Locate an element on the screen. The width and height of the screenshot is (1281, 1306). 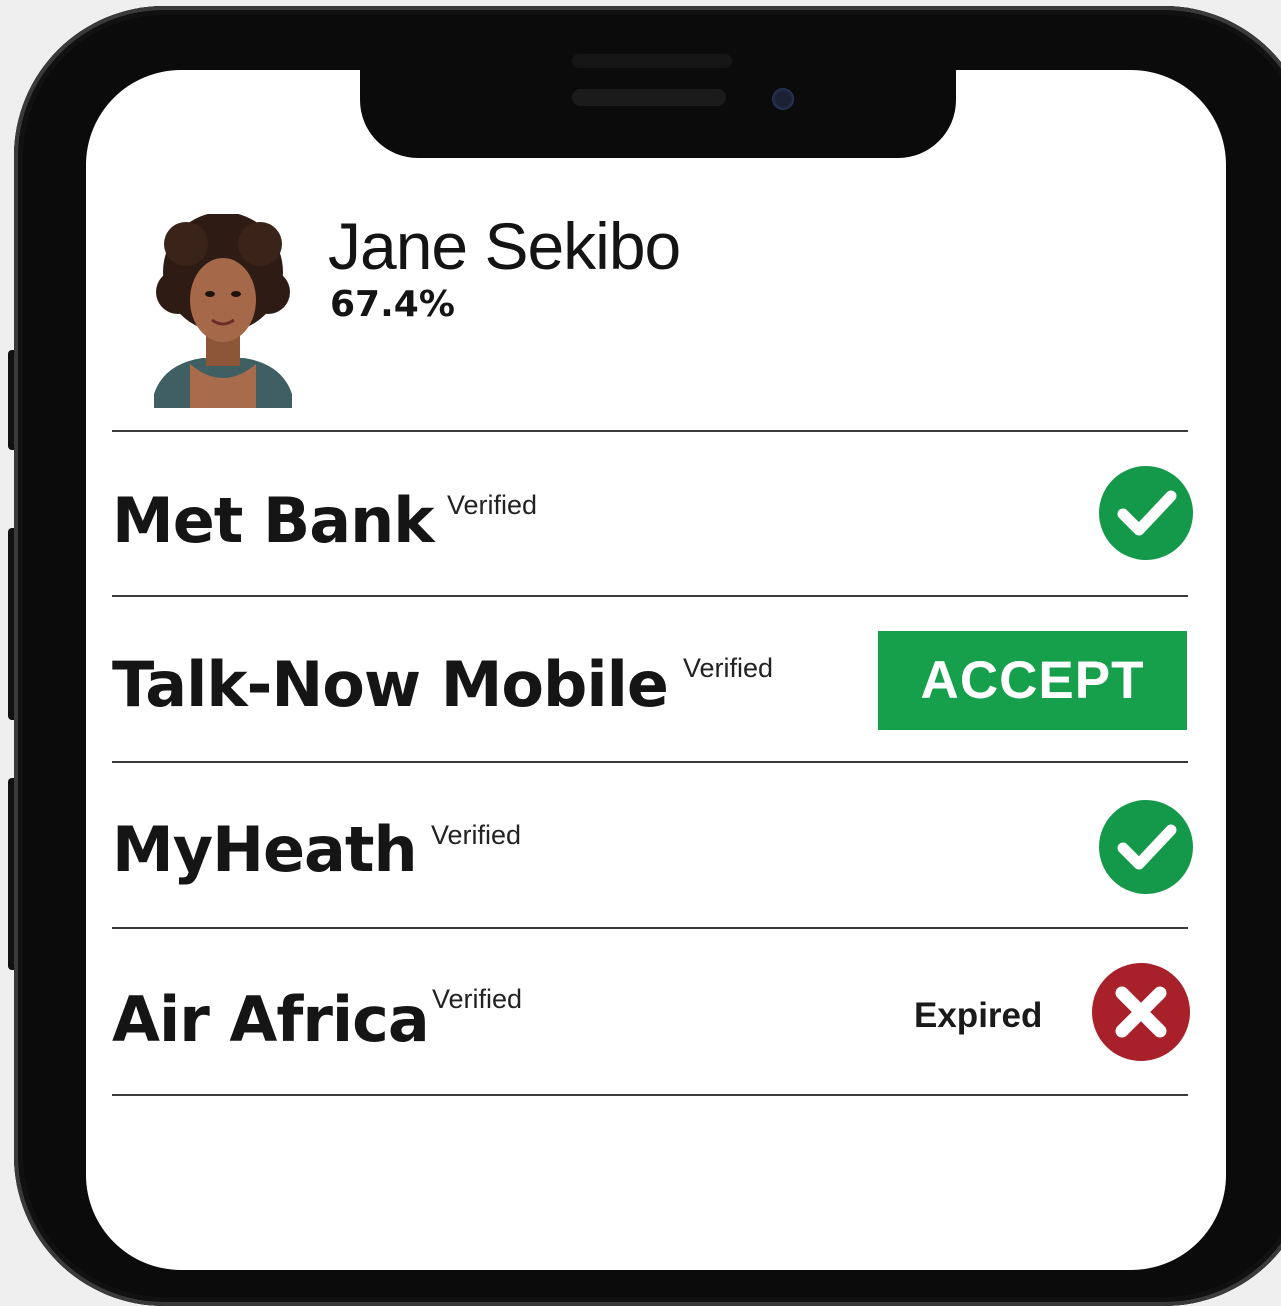
accept-button: ACCEPT is located at coordinates (1032, 680).